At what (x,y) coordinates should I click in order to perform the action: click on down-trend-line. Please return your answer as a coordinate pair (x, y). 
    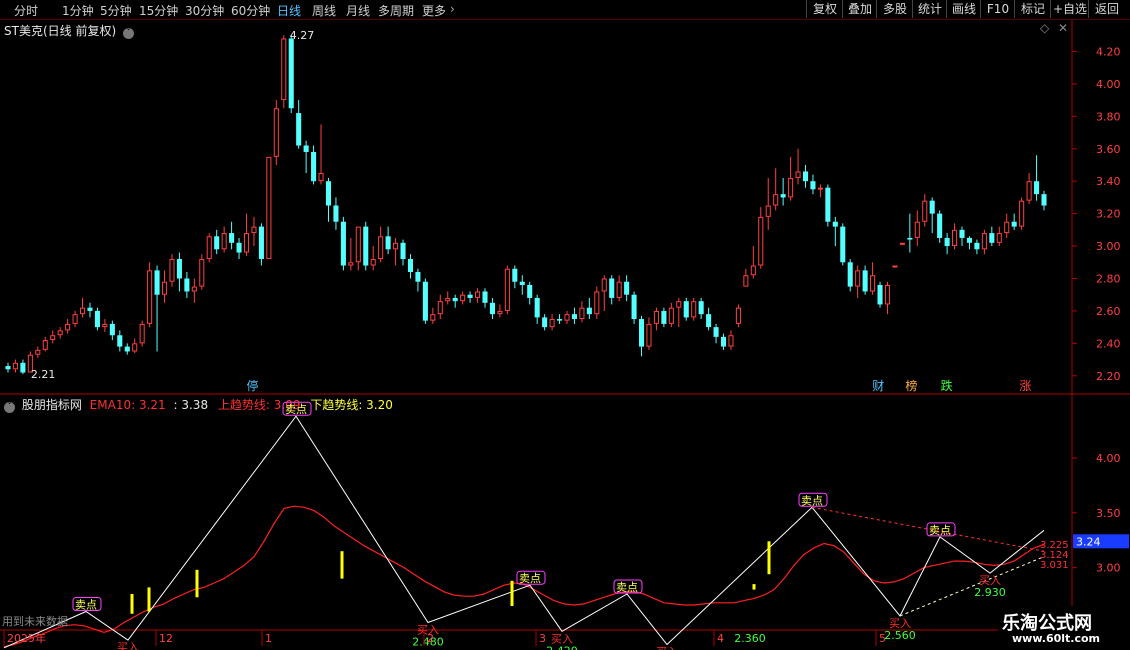
    Looking at the image, I should click on (928, 529).